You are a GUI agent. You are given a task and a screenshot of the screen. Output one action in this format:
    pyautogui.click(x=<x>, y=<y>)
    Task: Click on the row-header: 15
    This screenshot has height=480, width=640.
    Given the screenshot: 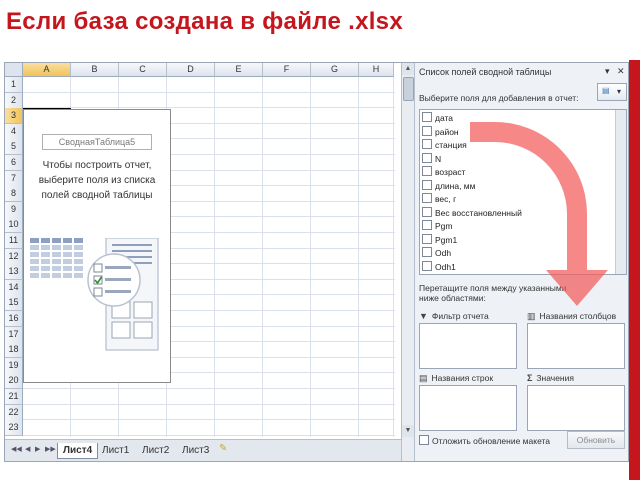 What is the action you would take?
    pyautogui.click(x=14, y=303)
    